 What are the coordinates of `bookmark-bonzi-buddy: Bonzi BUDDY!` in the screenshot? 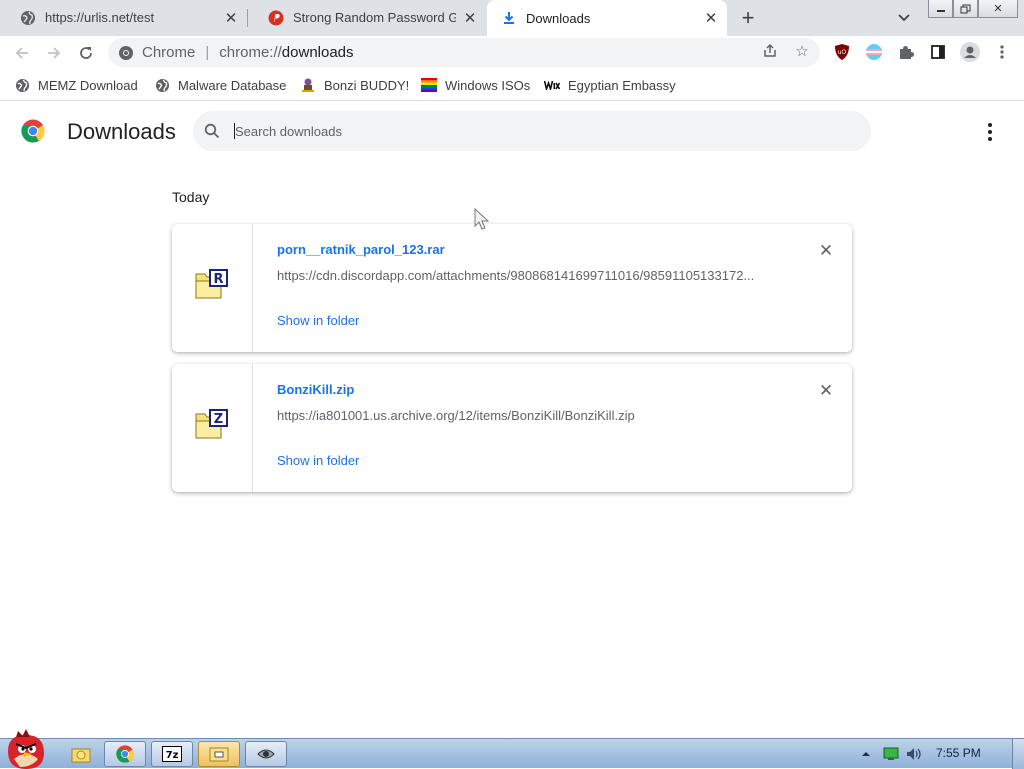 It's located at (354, 85).